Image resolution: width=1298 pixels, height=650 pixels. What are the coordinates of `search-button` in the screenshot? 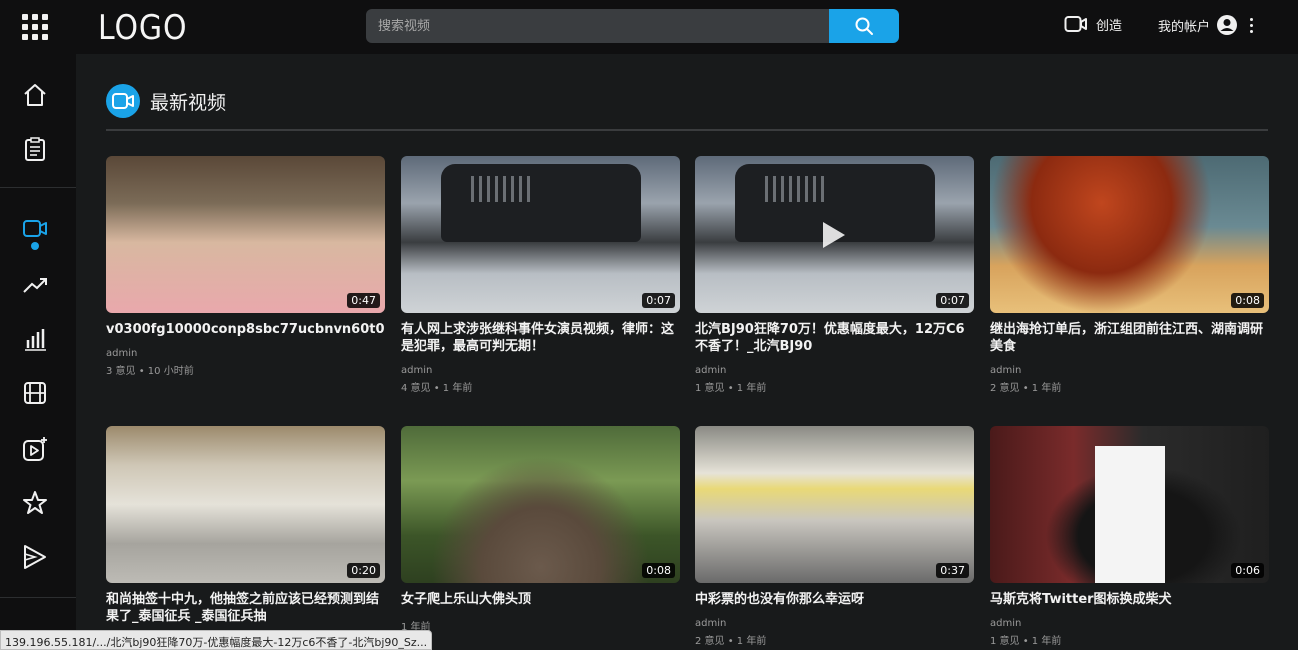 It's located at (864, 26).